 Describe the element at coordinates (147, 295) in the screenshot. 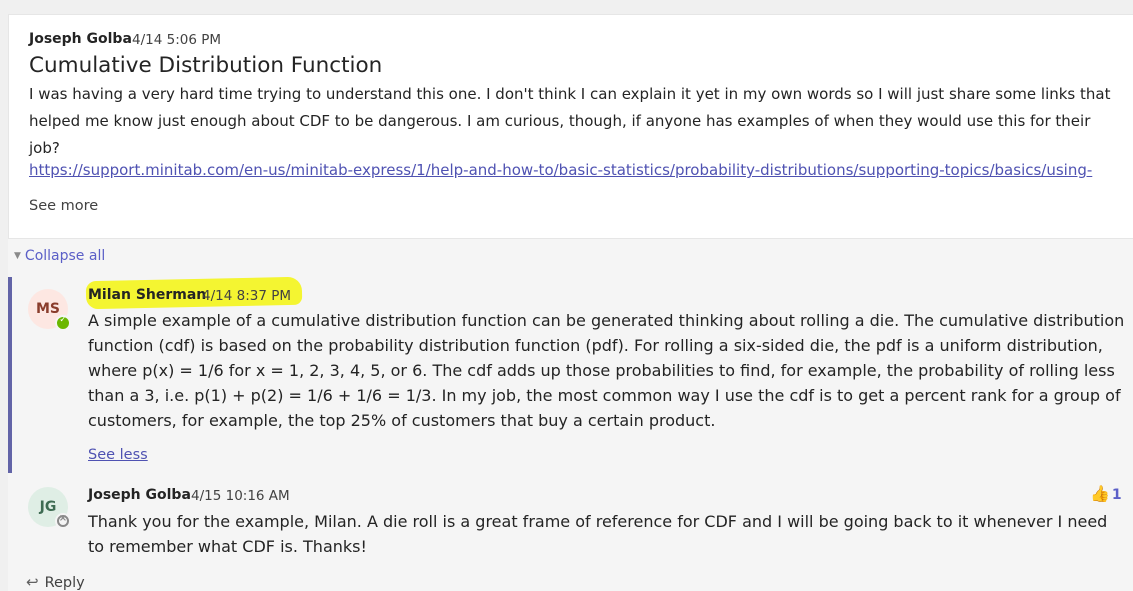

I see `reply-author: Milan Sherman` at that location.